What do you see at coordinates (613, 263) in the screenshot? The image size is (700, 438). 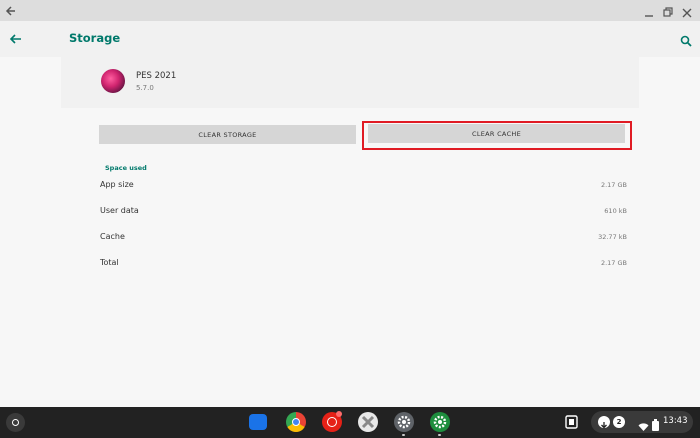 I see `total-value: 2.17 GB` at bounding box center [613, 263].